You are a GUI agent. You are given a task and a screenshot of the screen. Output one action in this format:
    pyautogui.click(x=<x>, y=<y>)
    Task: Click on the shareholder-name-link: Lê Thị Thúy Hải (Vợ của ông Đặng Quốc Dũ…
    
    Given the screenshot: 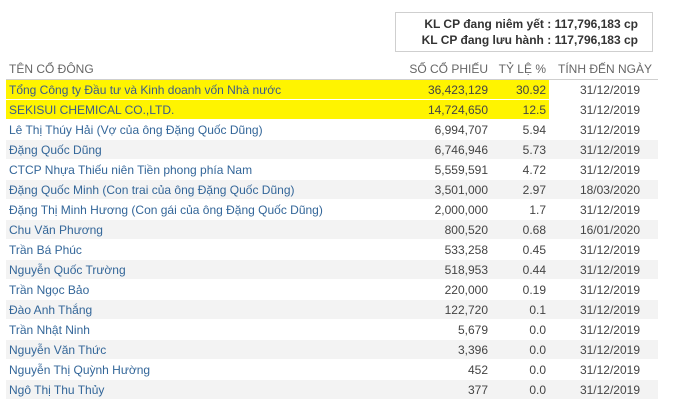 What is the action you would take?
    pyautogui.click(x=186, y=129)
    